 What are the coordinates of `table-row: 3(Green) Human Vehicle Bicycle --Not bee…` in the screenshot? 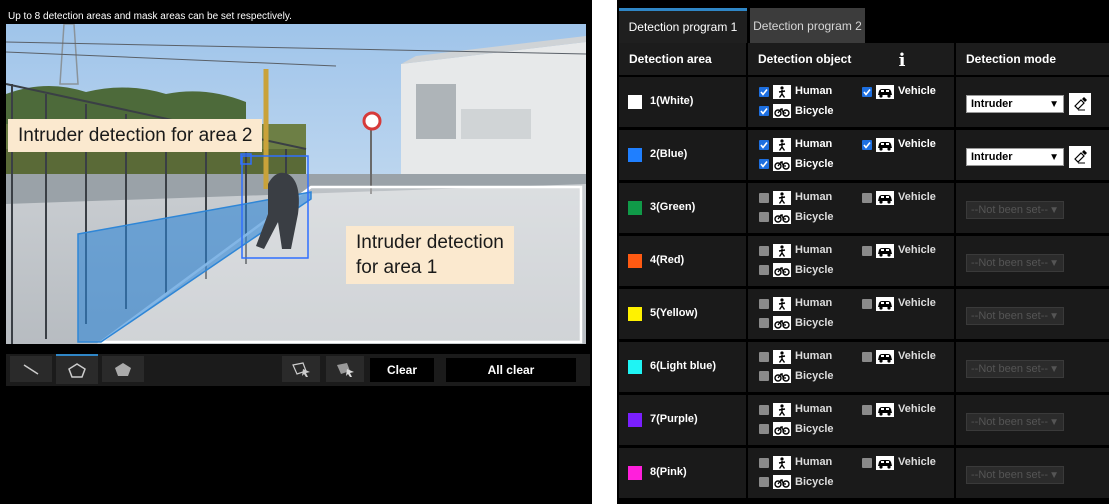 It's located at (864, 208).